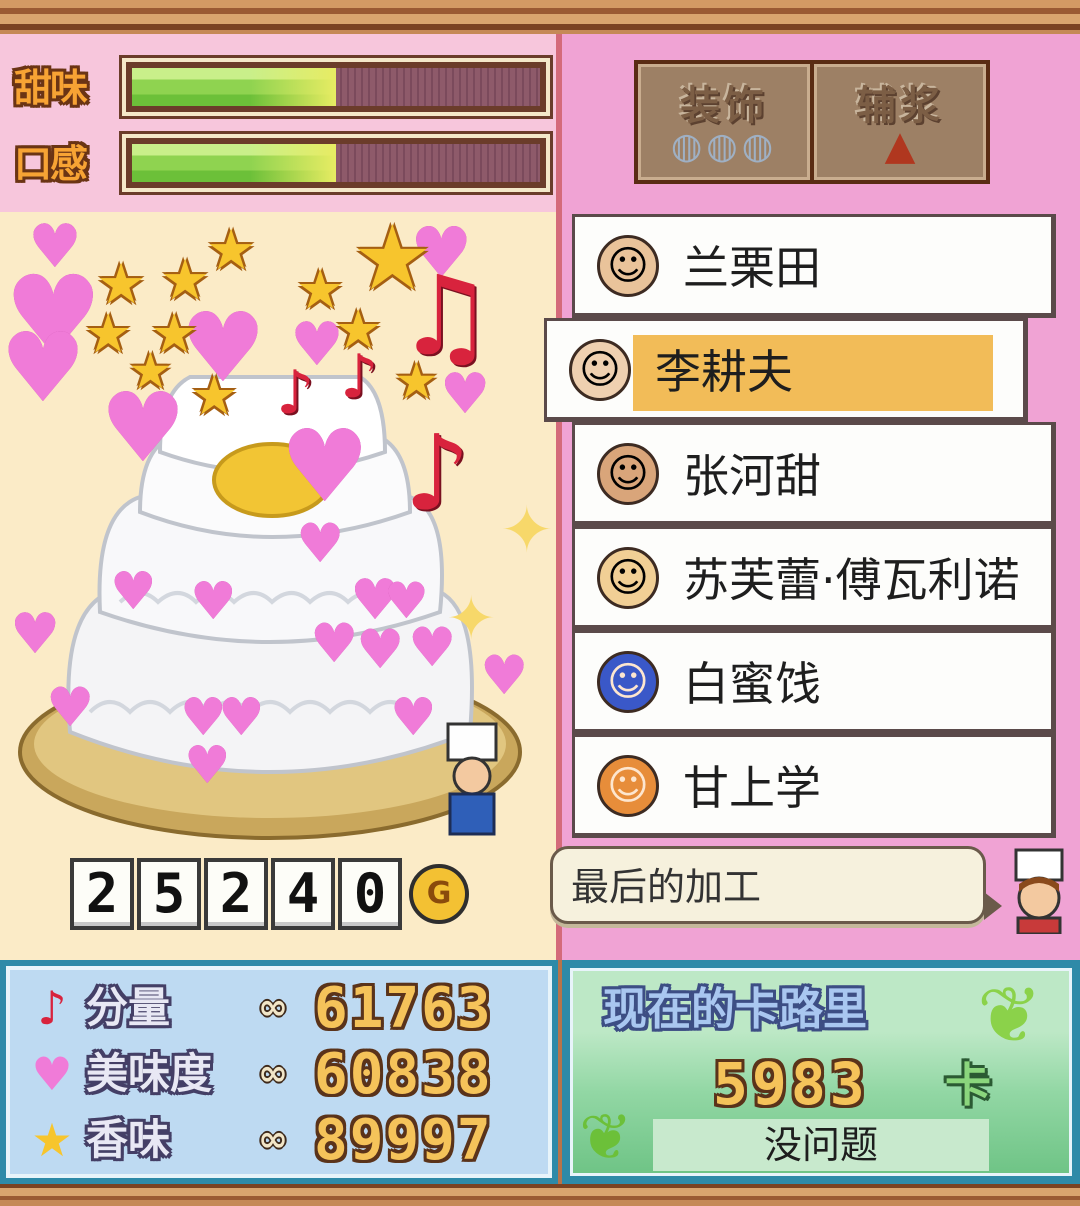  Describe the element at coordinates (791, 1084) in the screenshot. I see `calorie-value: 5983` at that location.